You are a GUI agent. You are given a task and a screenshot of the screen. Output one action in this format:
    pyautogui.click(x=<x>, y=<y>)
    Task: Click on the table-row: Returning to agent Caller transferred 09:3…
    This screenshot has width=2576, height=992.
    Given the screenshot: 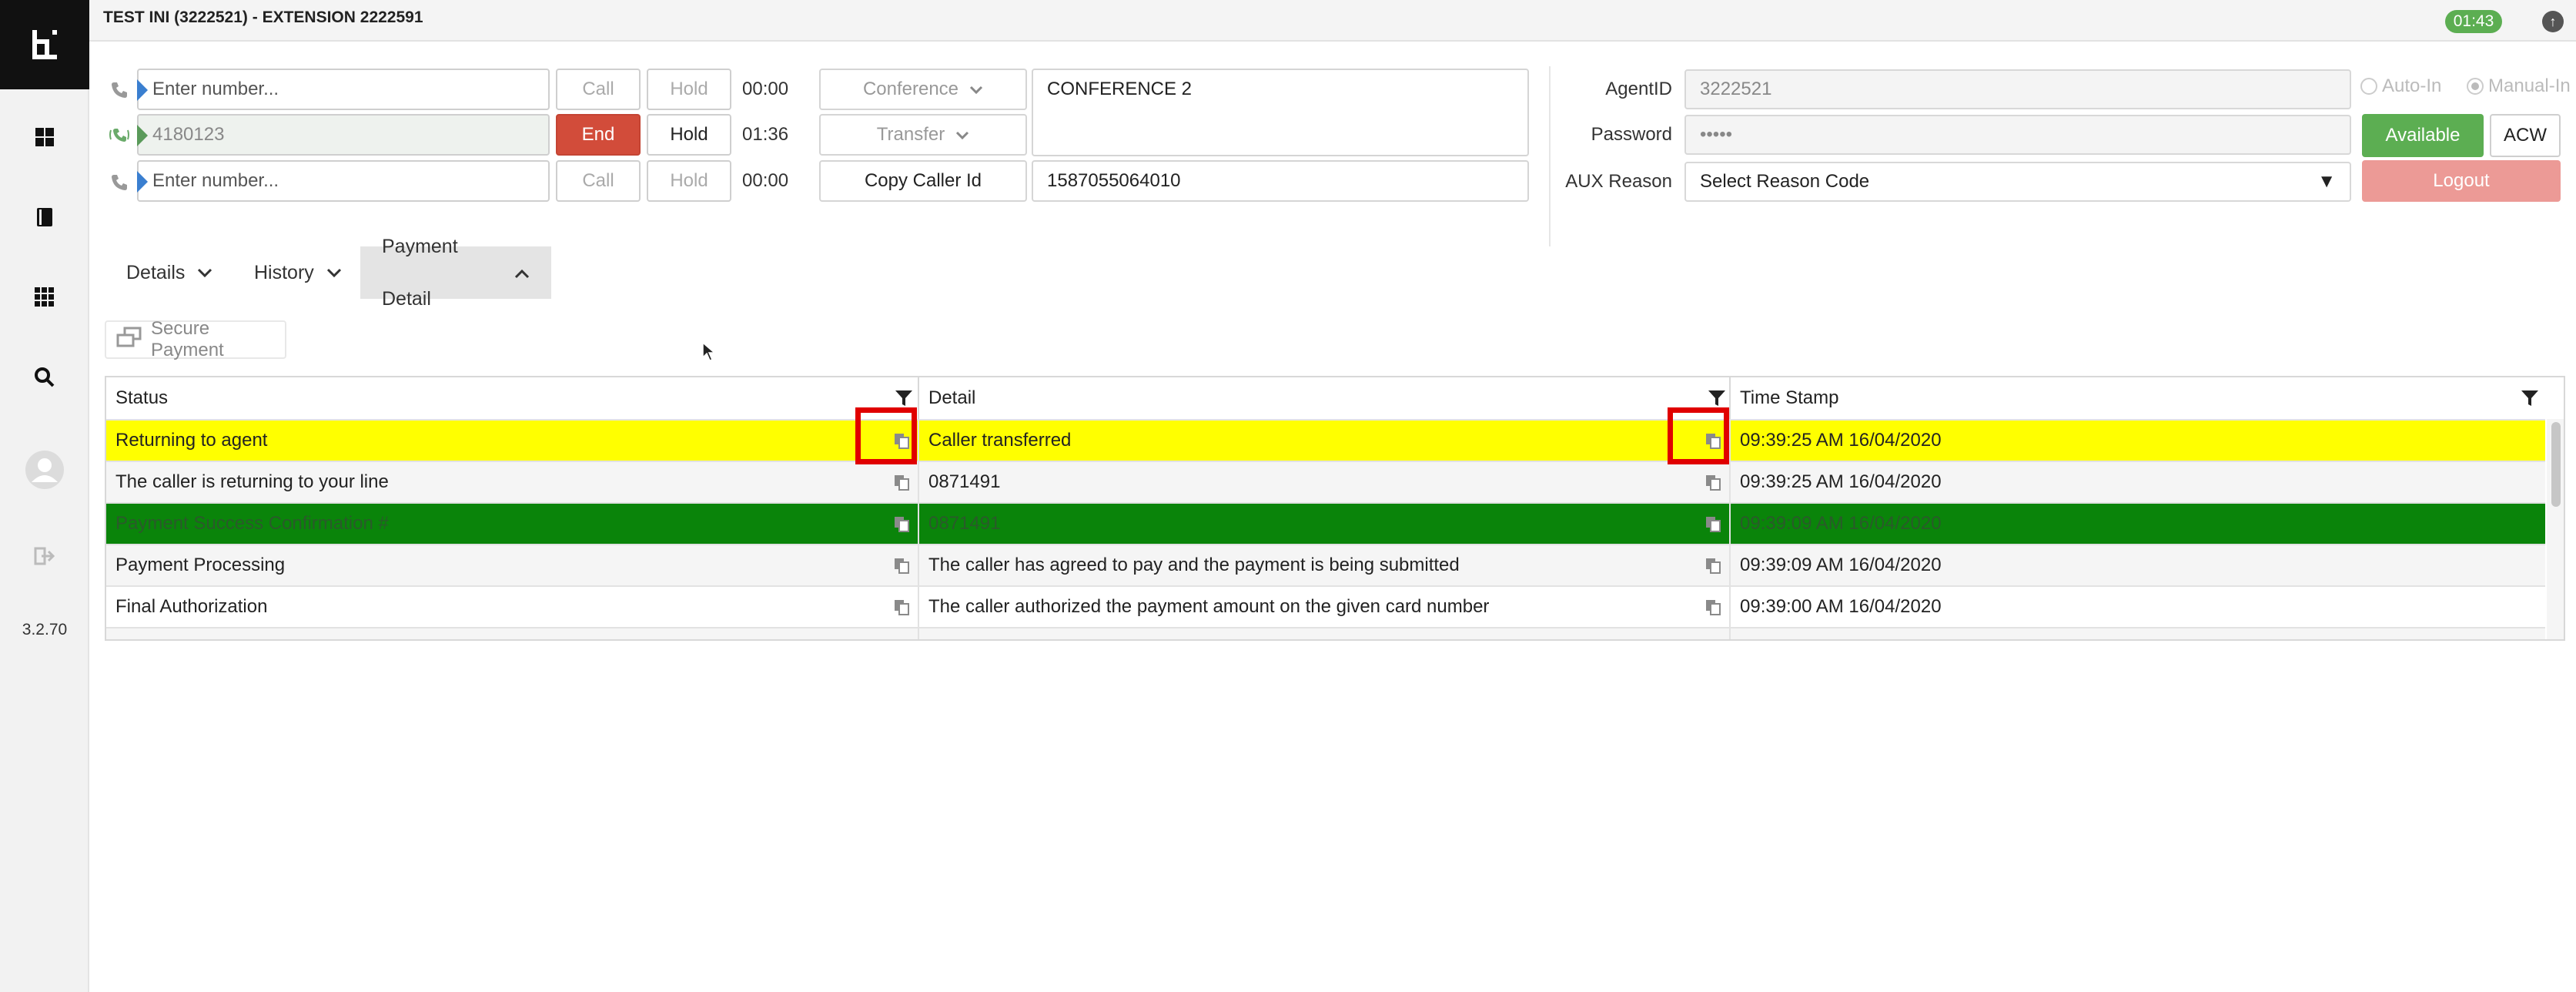 What is the action you would take?
    pyautogui.click(x=1326, y=440)
    